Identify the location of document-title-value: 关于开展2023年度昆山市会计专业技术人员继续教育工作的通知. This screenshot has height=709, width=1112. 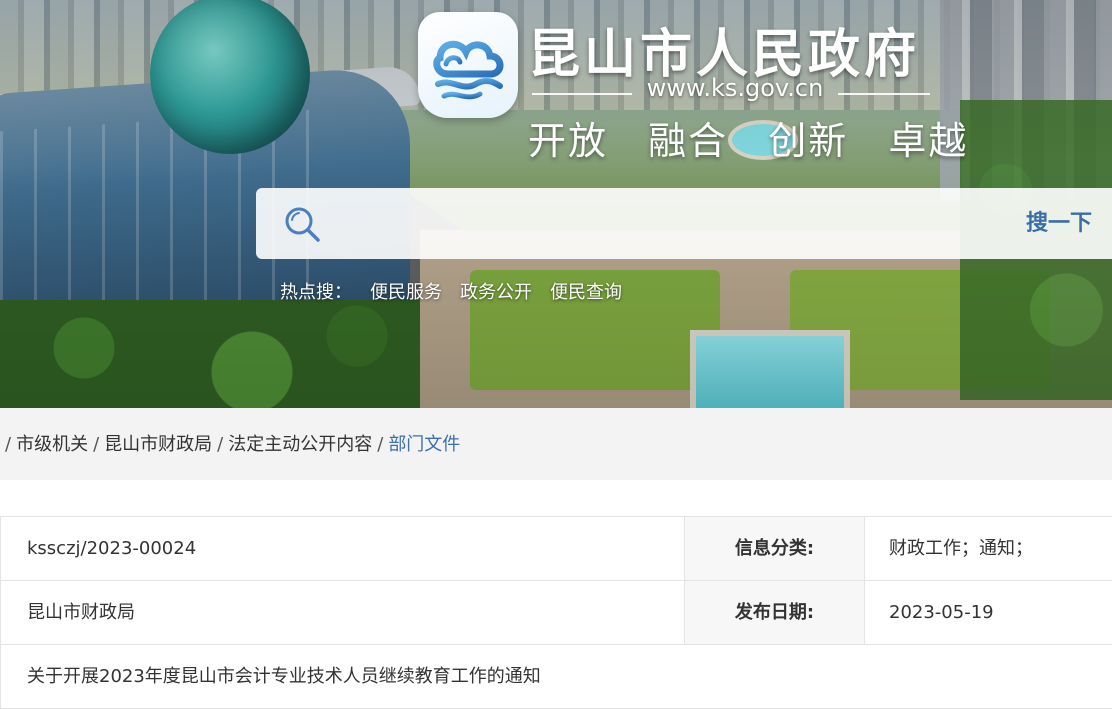
(556, 676).